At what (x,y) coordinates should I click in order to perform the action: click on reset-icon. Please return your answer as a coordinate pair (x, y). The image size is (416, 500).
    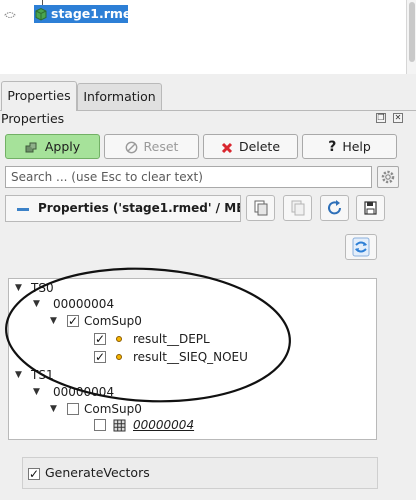
    Looking at the image, I should click on (131, 147).